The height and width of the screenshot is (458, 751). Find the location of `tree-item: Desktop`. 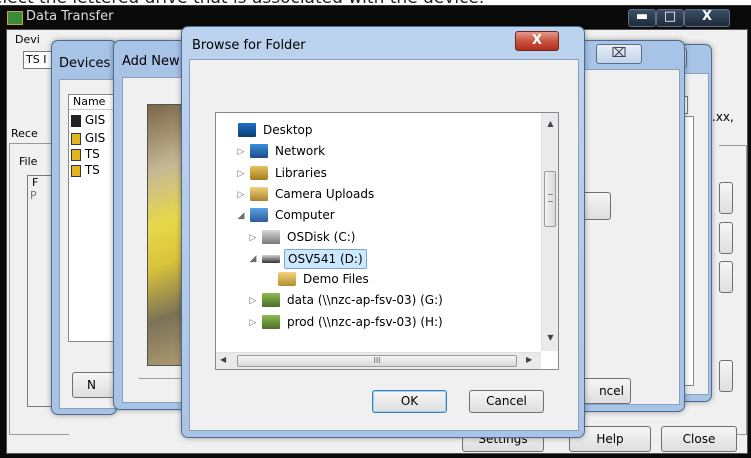

tree-item: Desktop is located at coordinates (376, 131).